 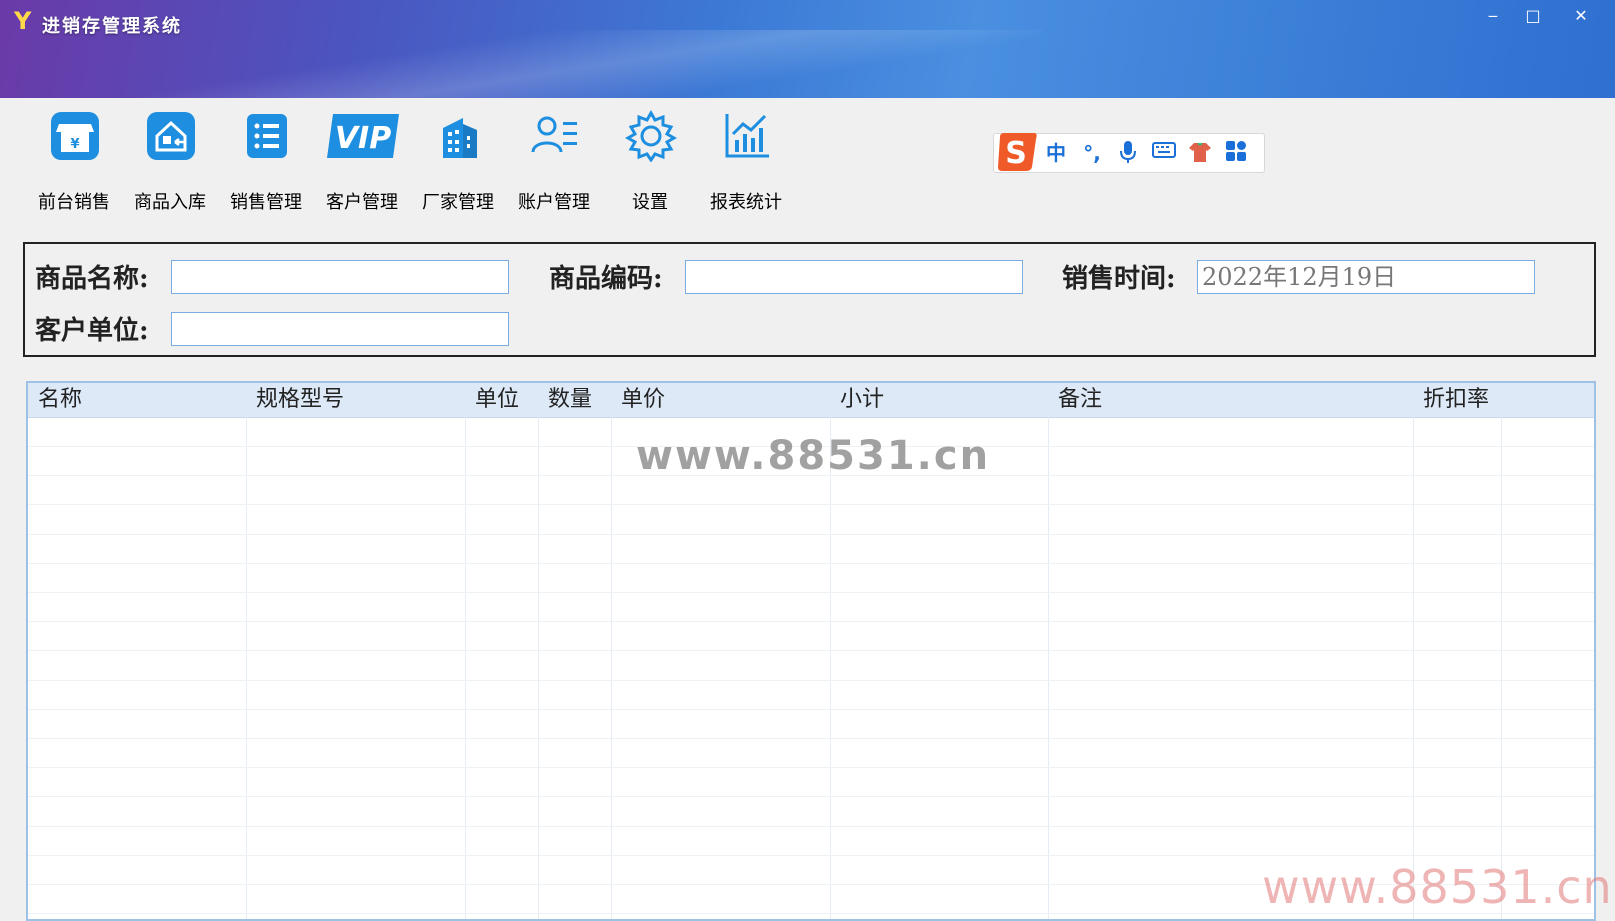 I want to click on app-logo-icon: Y, so click(x=23, y=21).